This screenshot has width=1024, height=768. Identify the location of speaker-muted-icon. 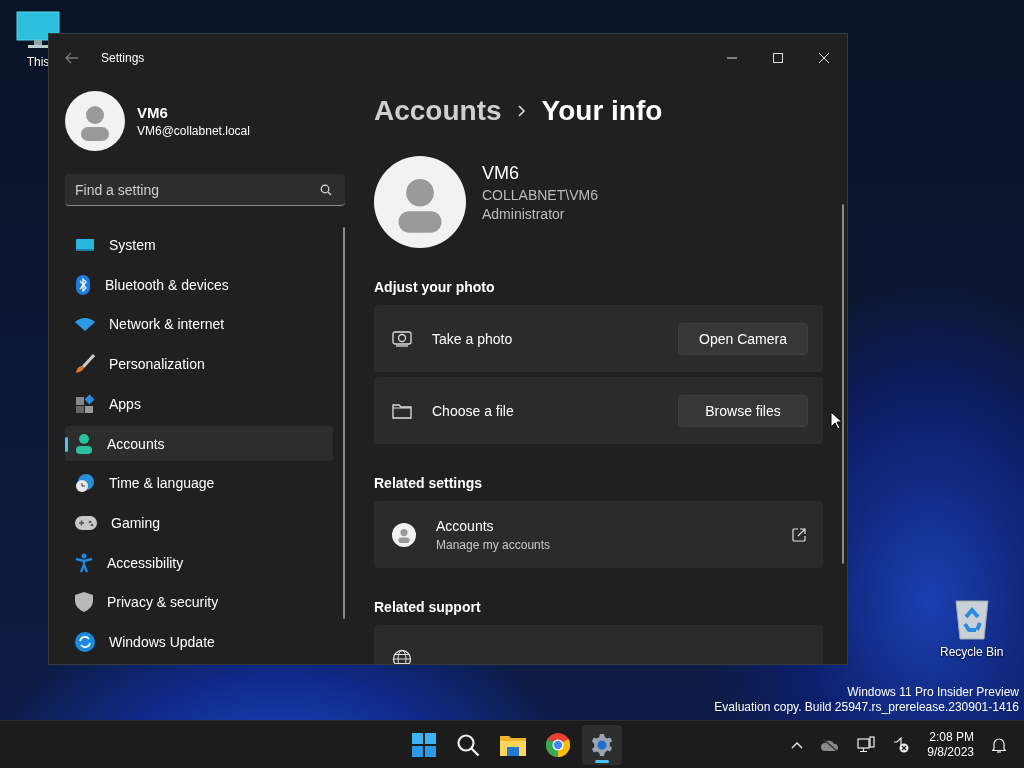
(901, 744).